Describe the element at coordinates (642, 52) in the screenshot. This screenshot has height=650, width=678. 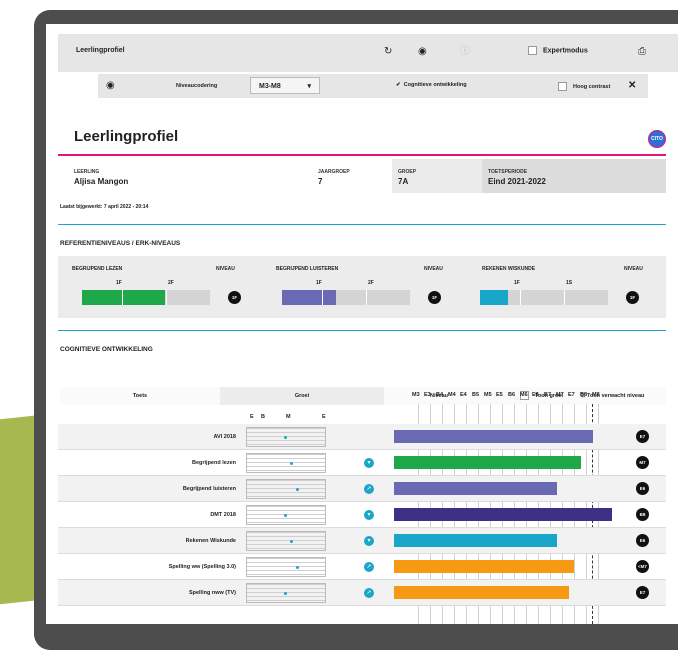
I see `print-icon: ⎙` at that location.